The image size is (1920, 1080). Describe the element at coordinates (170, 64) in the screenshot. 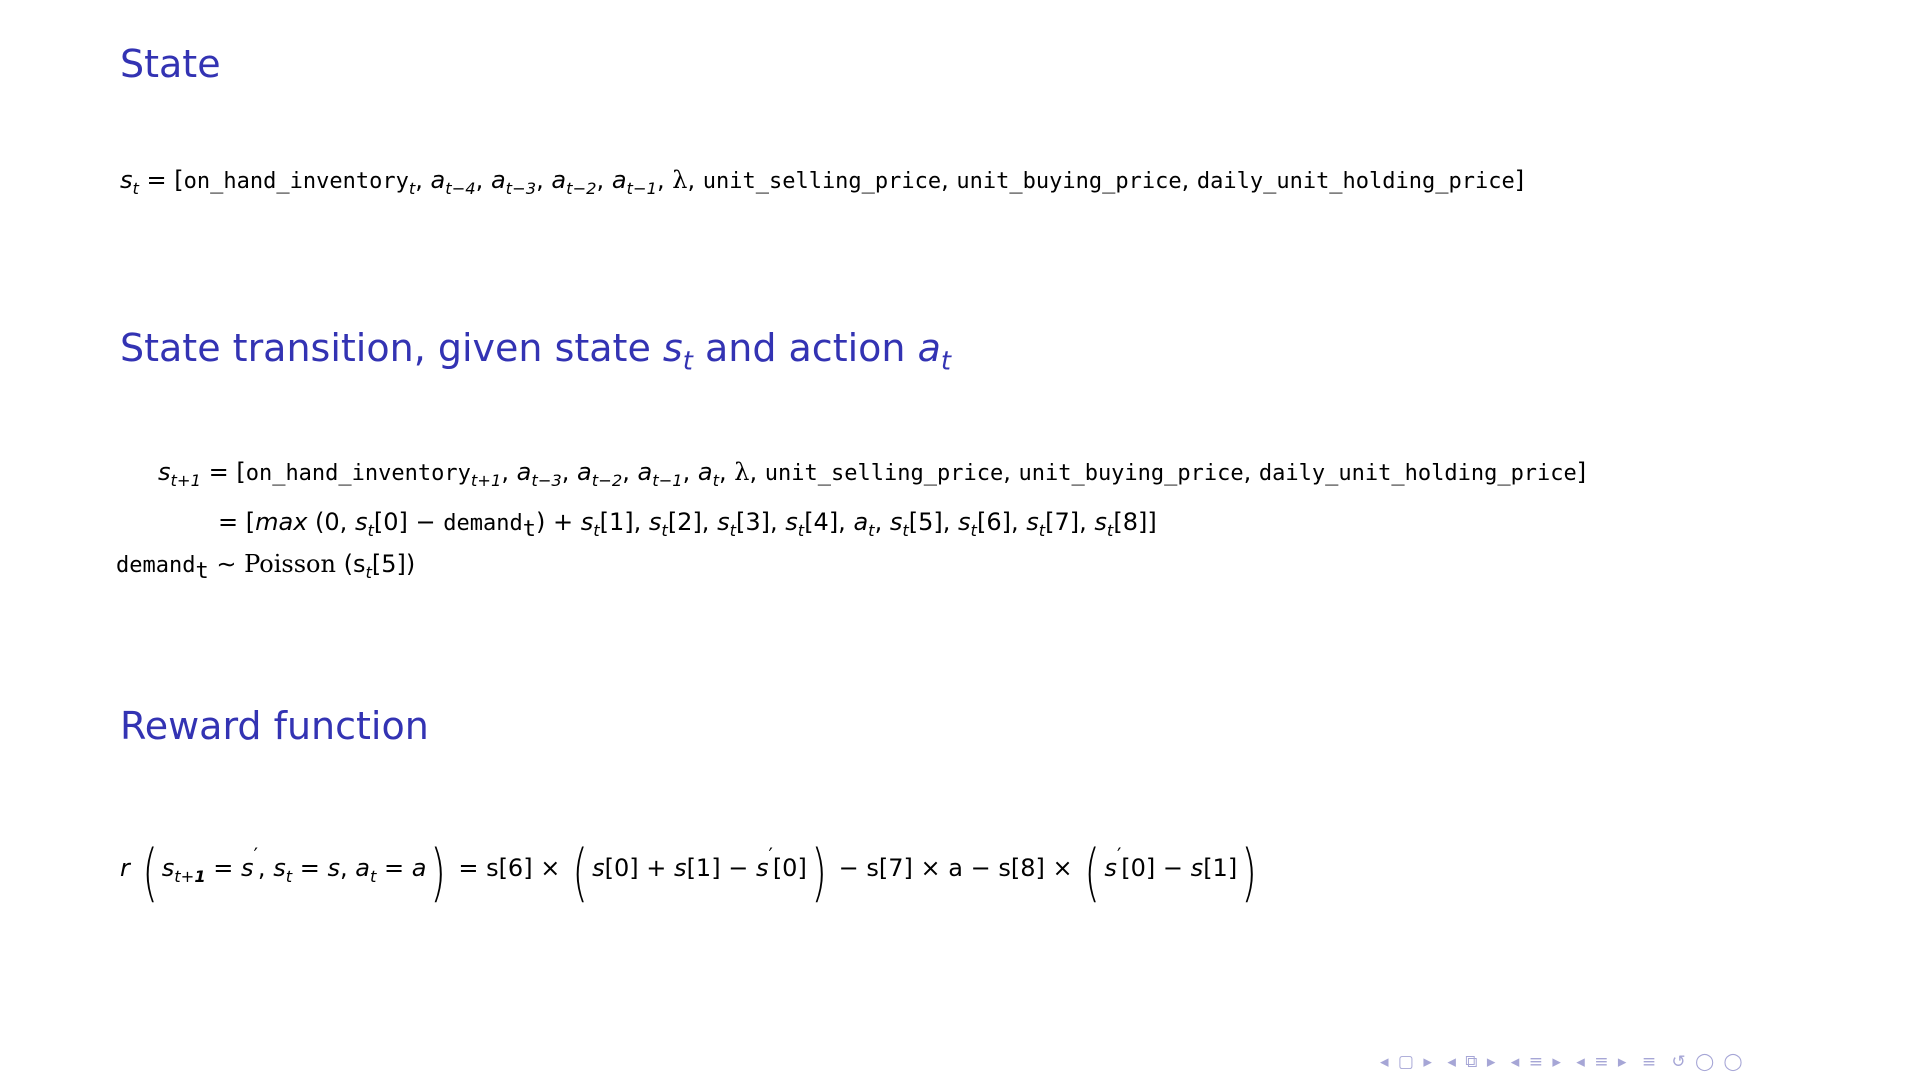

I see `heading-state: State` at that location.